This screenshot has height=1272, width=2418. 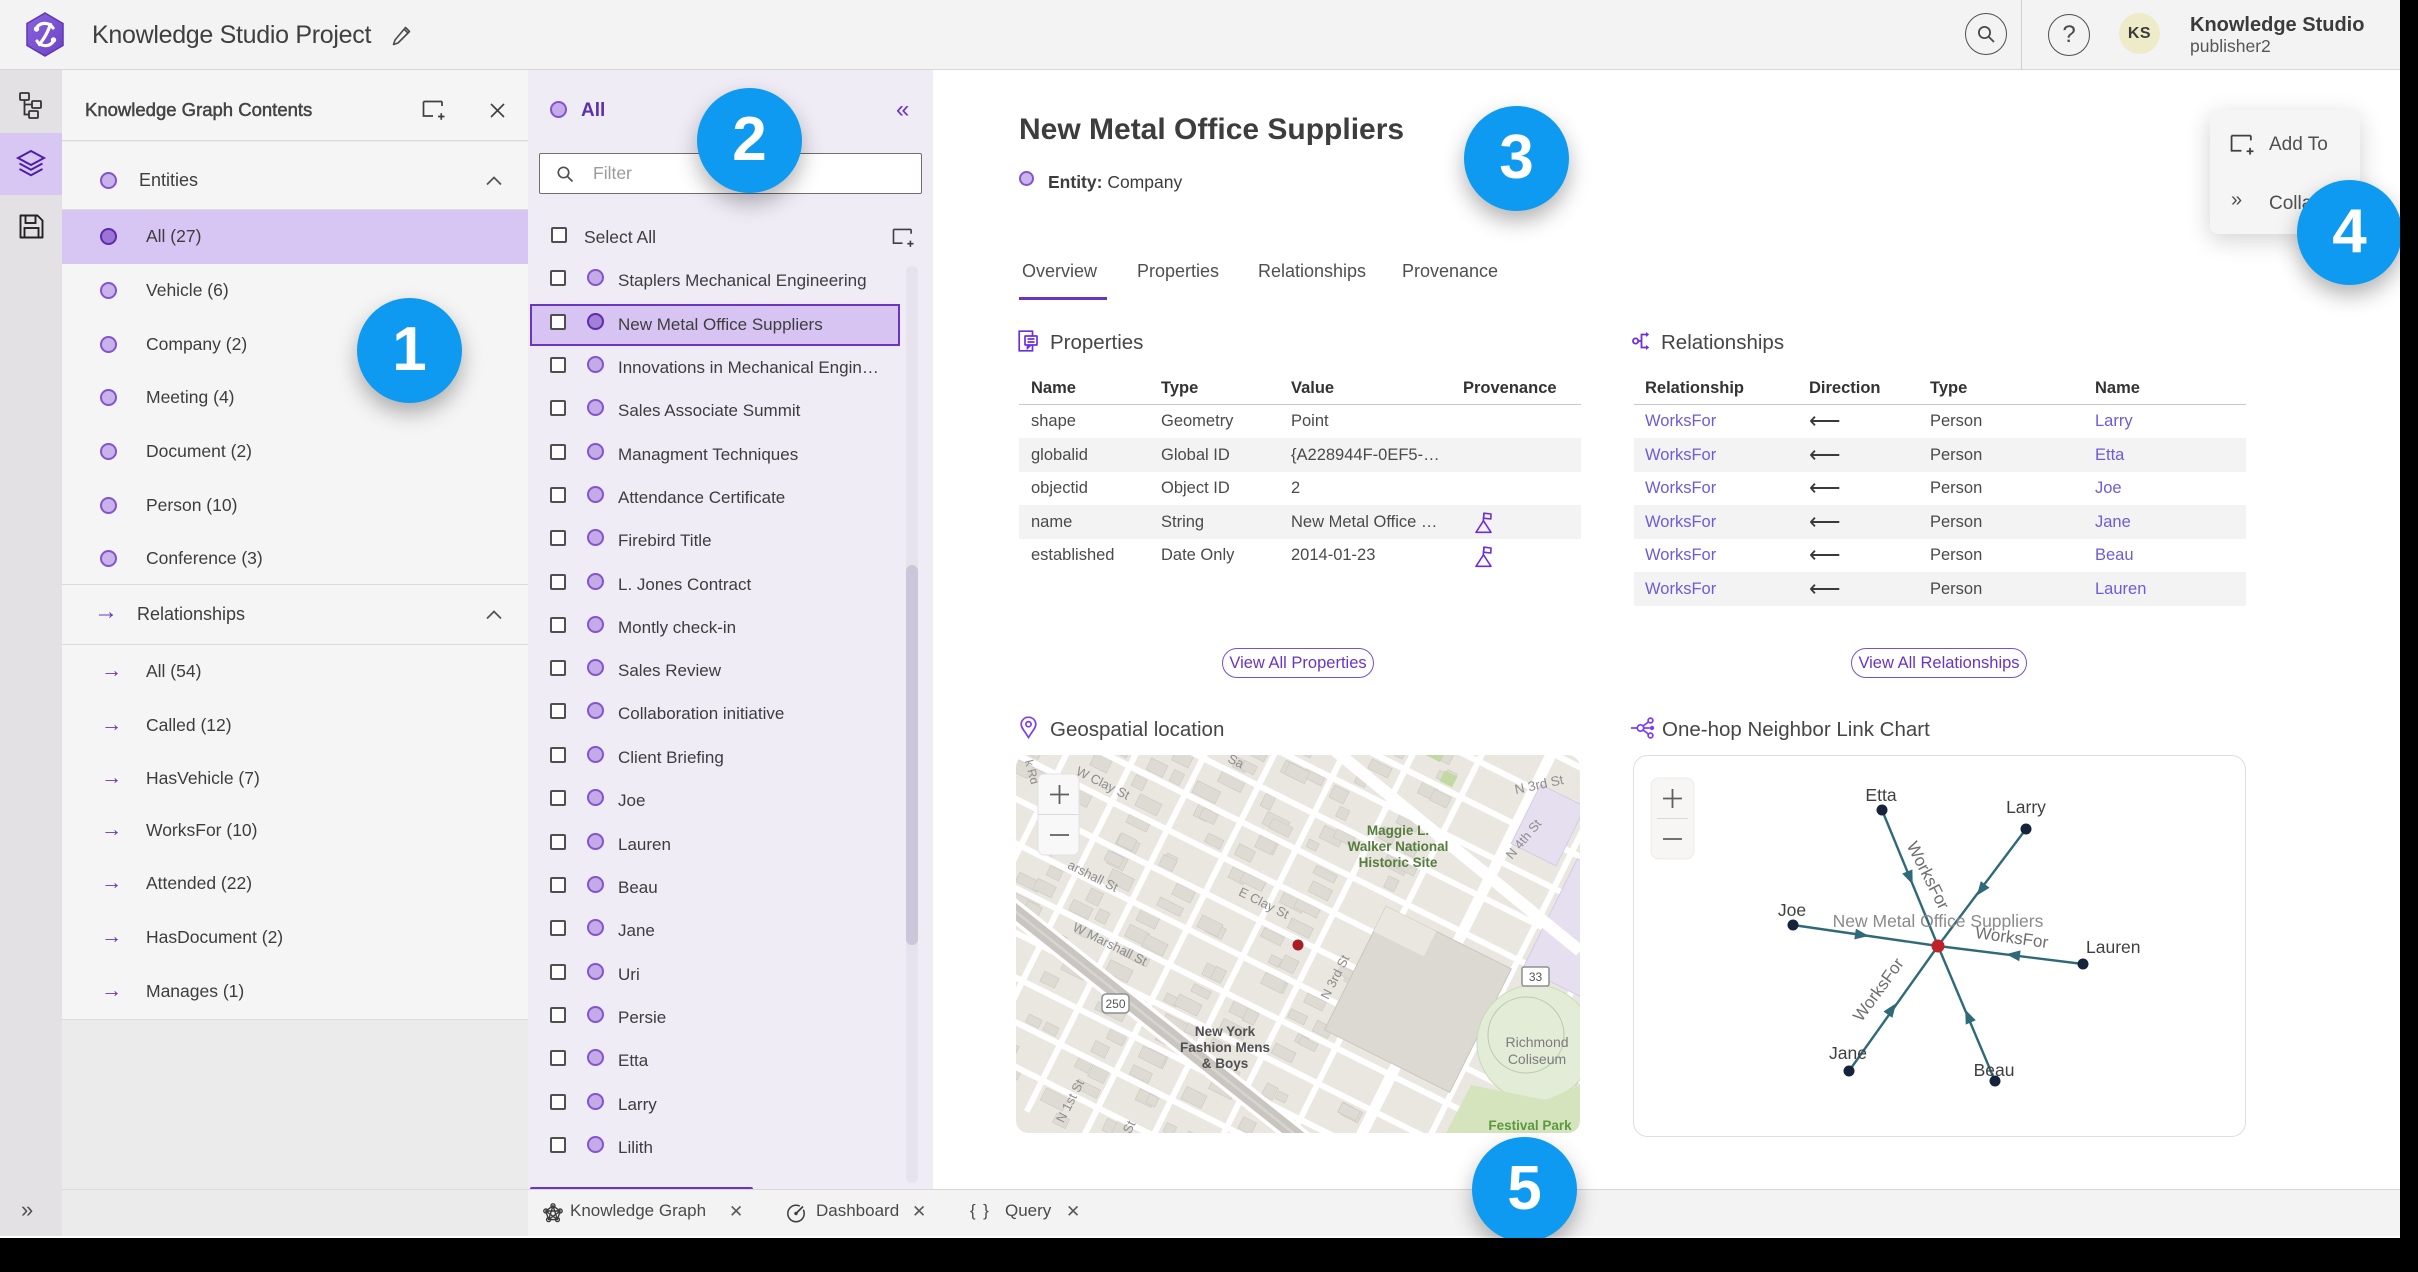 I want to click on svg-text: Etta, so click(x=1880, y=795).